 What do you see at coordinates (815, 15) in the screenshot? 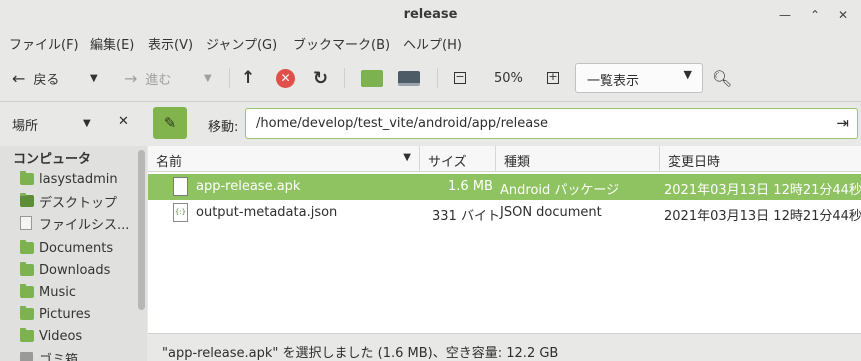
I see `maximize-icon: ⌃` at bounding box center [815, 15].